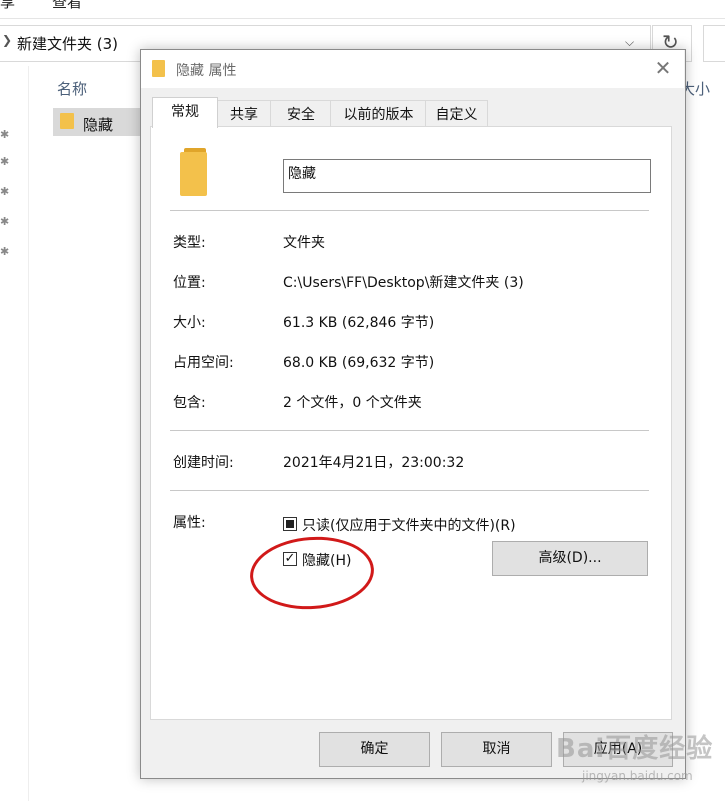 Image resolution: width=725 pixels, height=801 pixels. Describe the element at coordinates (203, 463) in the screenshot. I see `created-label: 创建时间:` at that location.